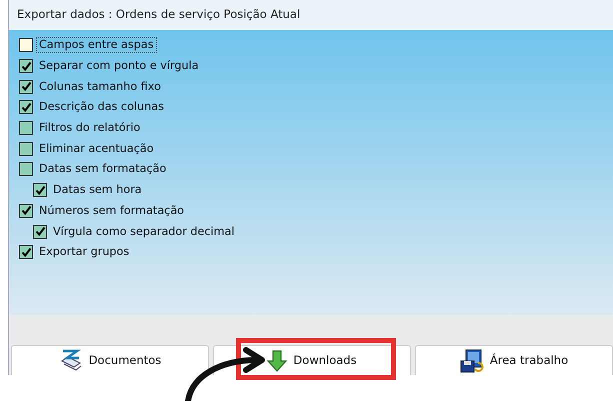  What do you see at coordinates (472, 360) in the screenshot?
I see `floppy-disk-icon` at bounding box center [472, 360].